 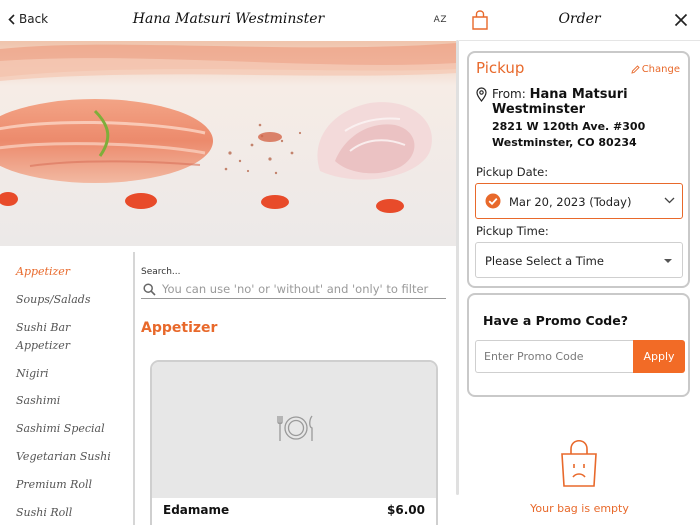 What do you see at coordinates (196, 510) in the screenshot?
I see `item-name: Edamame` at bounding box center [196, 510].